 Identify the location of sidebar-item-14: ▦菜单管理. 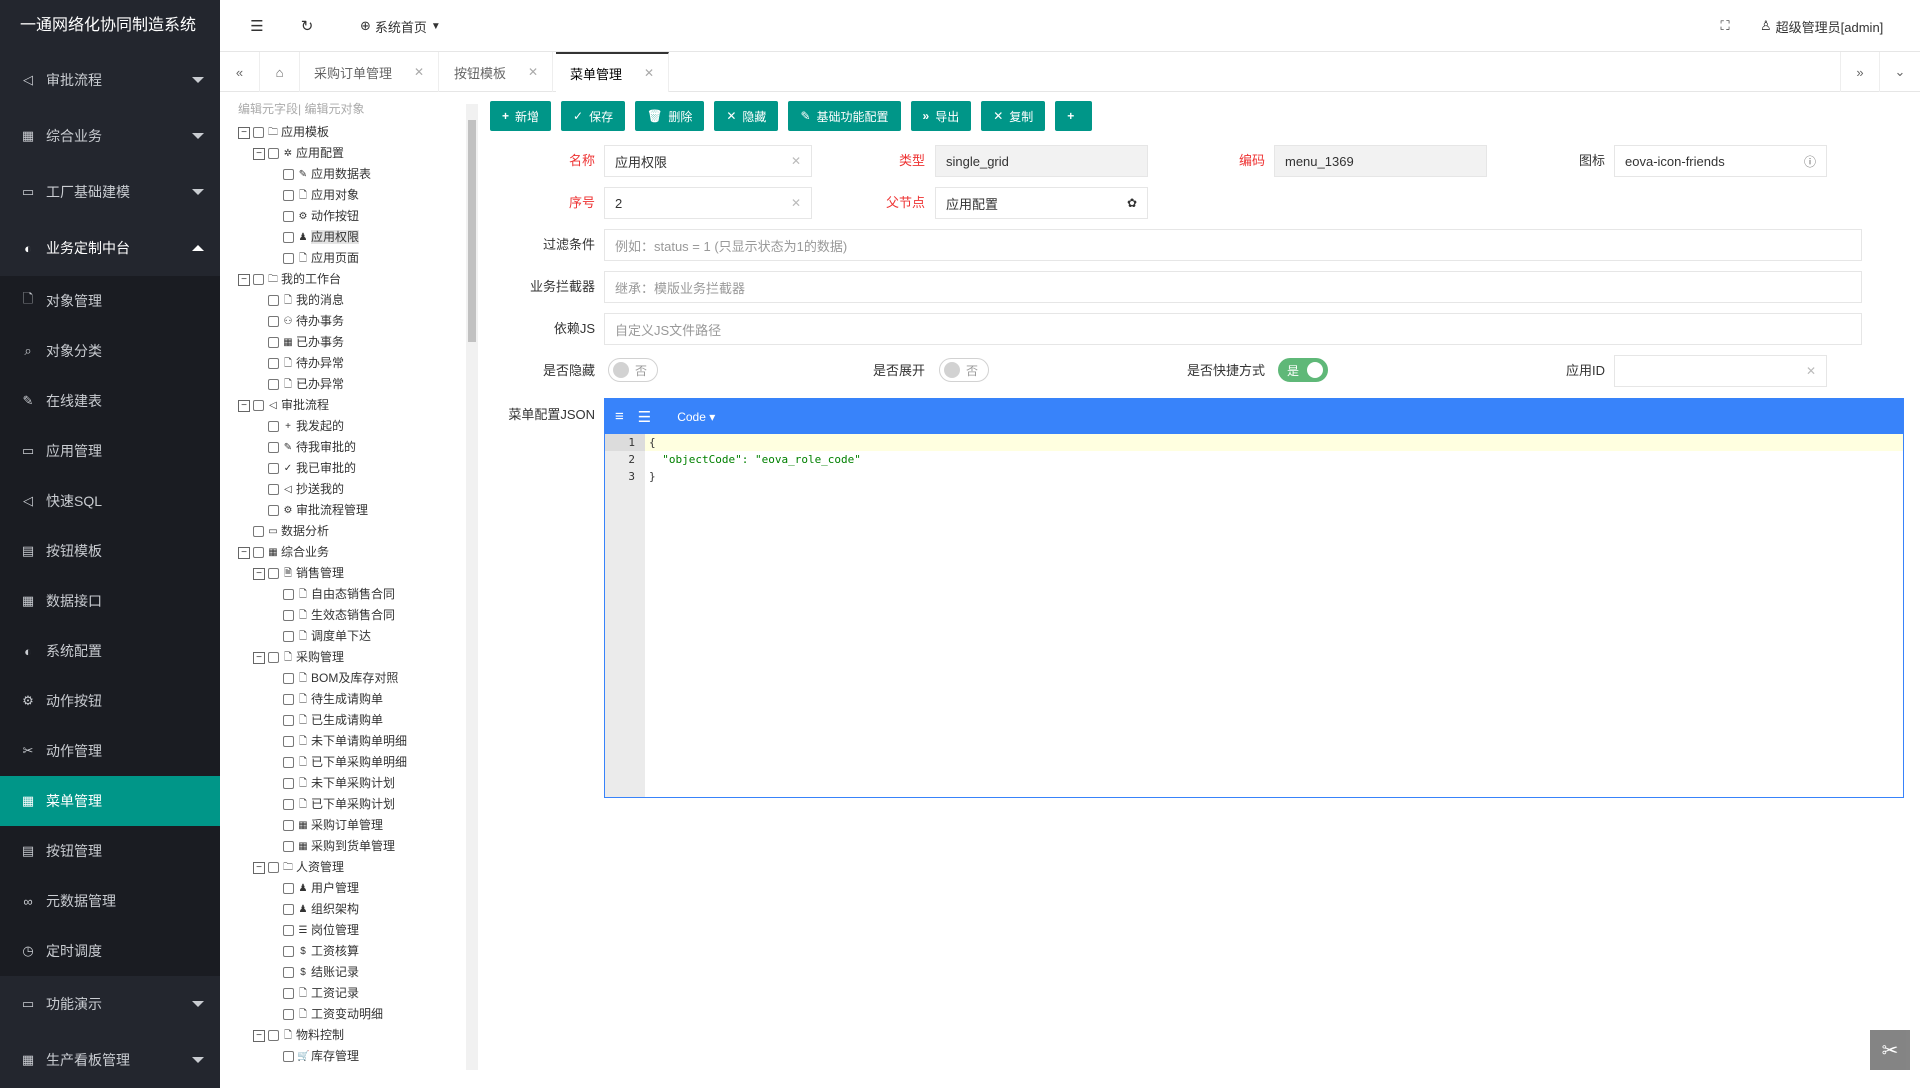
(110, 801).